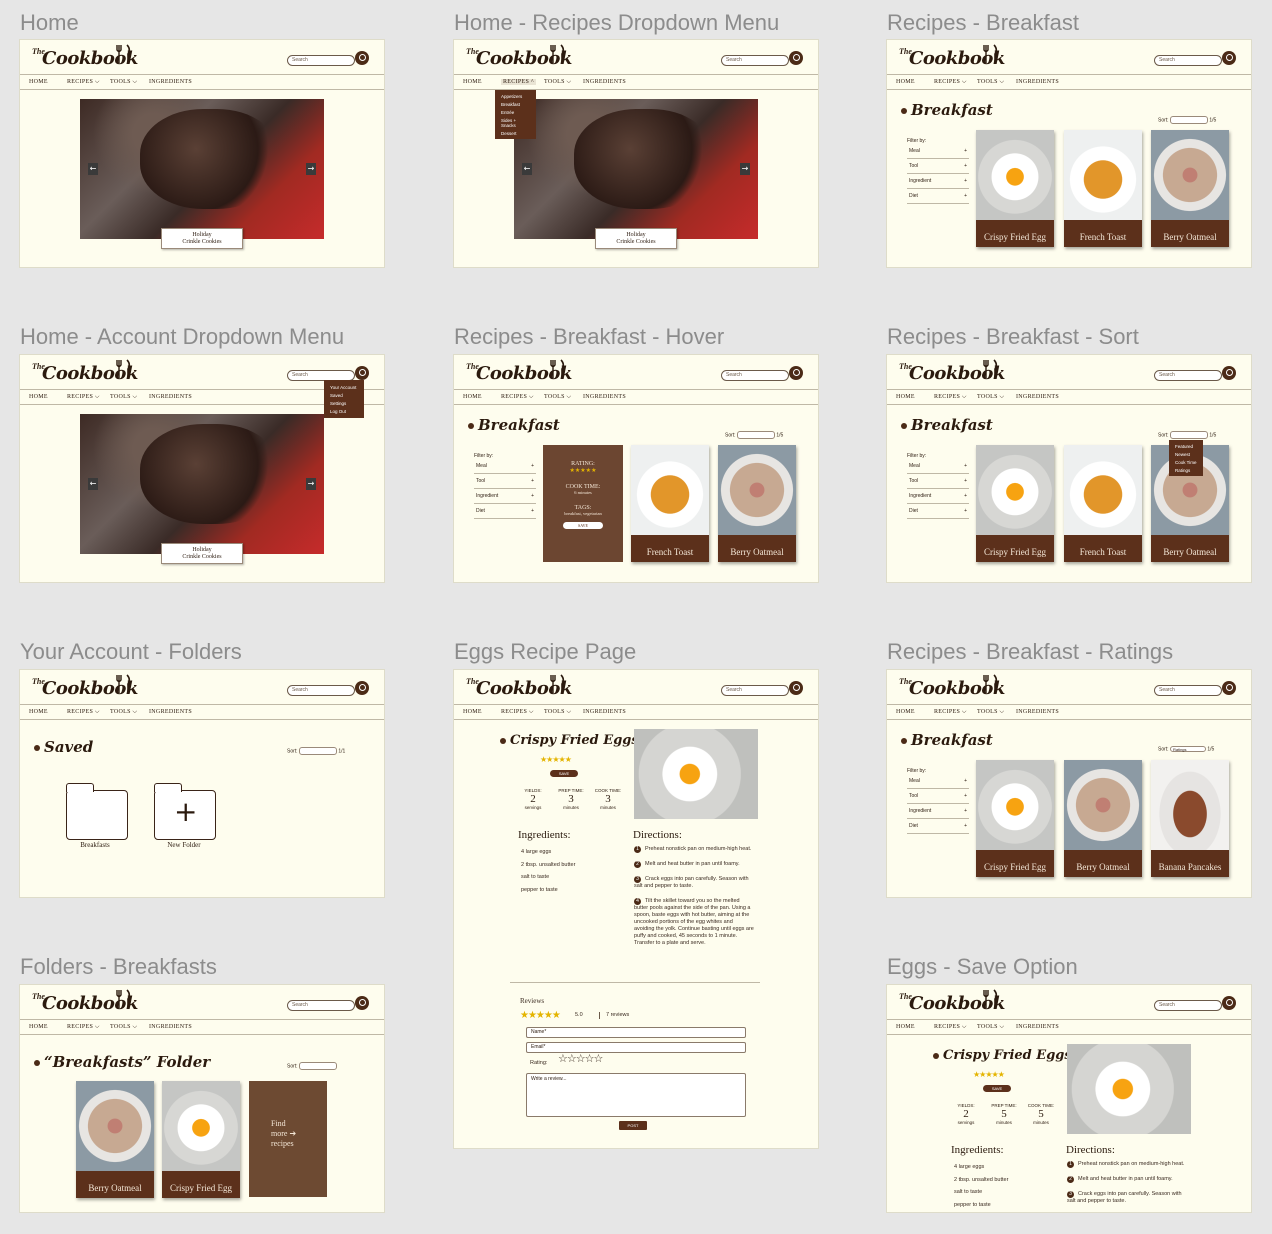 The height and width of the screenshot is (1234, 1272). I want to click on menu-item: Your Account, so click(344, 387).